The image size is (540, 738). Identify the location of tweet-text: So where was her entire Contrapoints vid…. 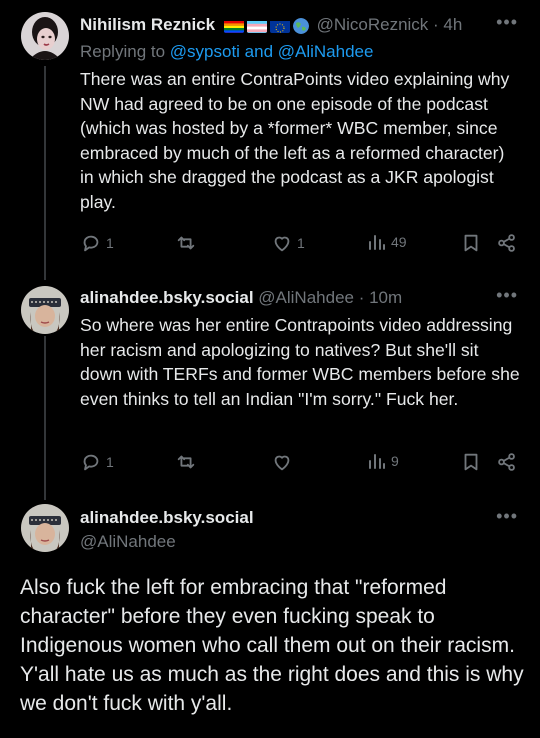
(300, 362).